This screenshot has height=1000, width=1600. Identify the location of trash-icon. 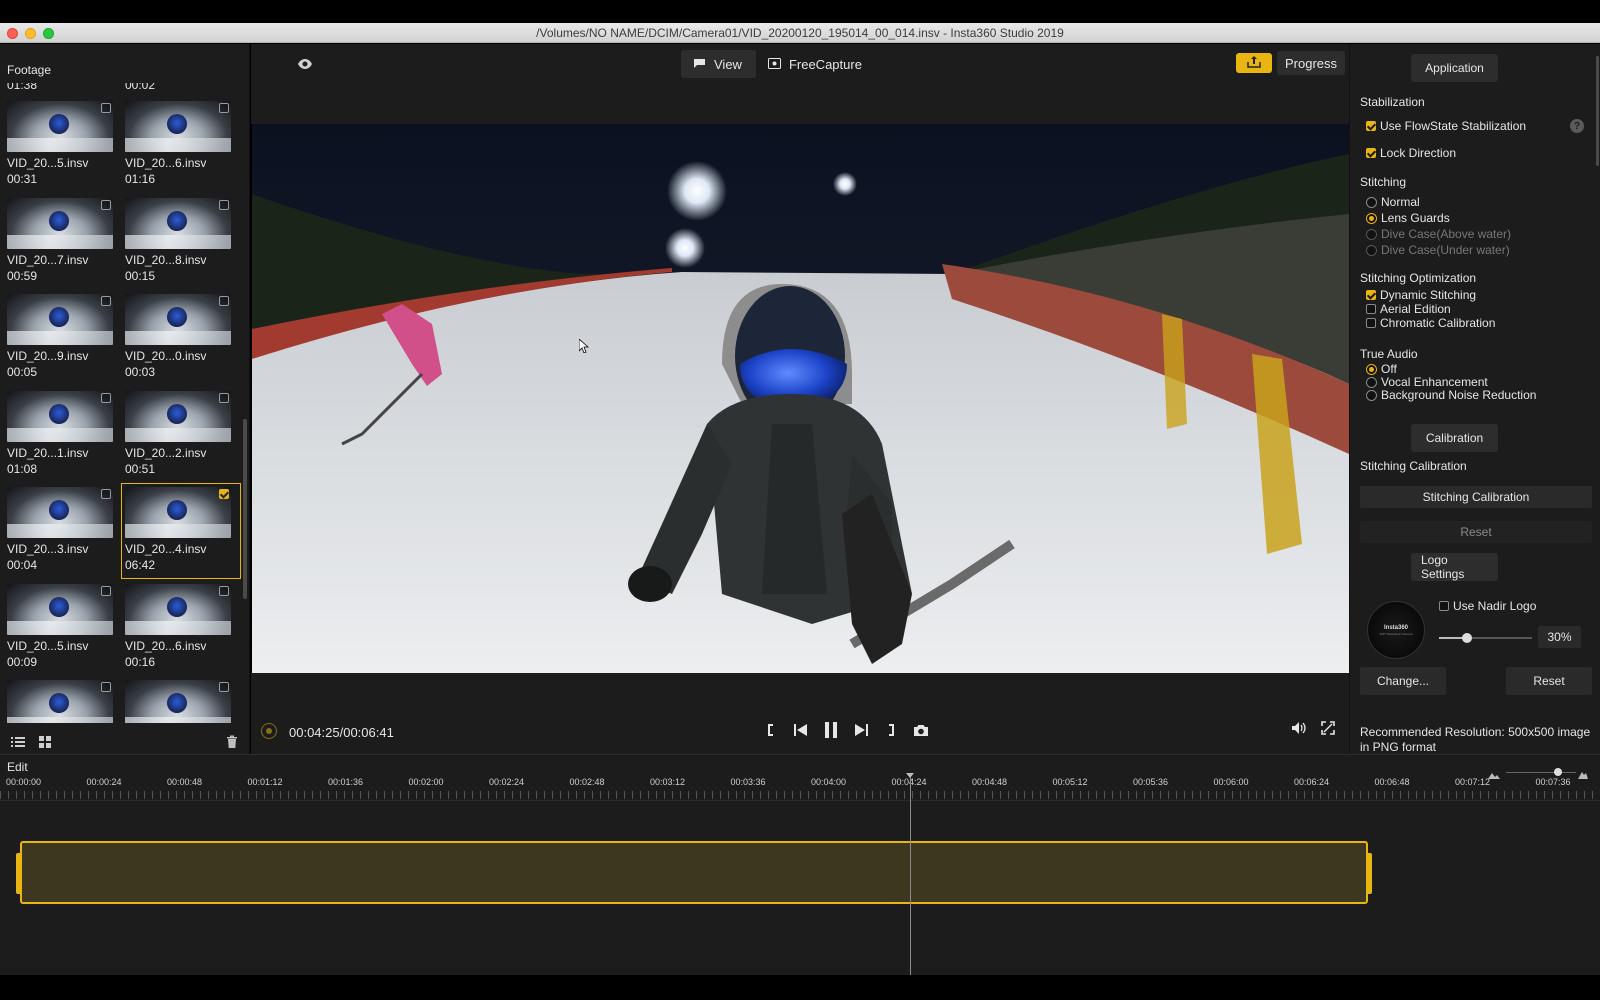
(232, 742).